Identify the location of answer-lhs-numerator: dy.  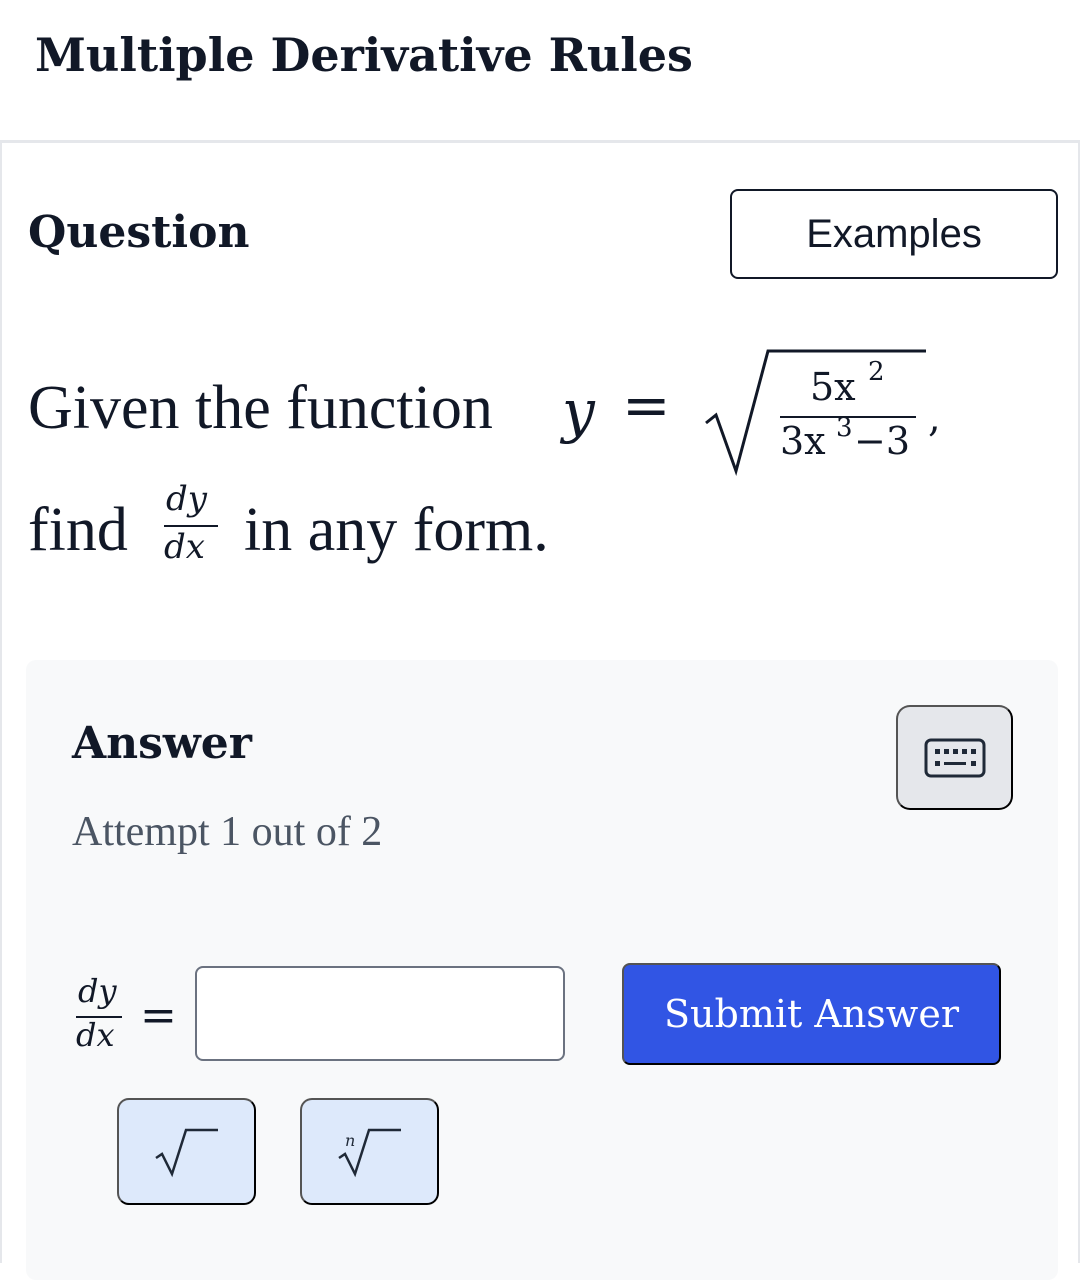
(97, 991).